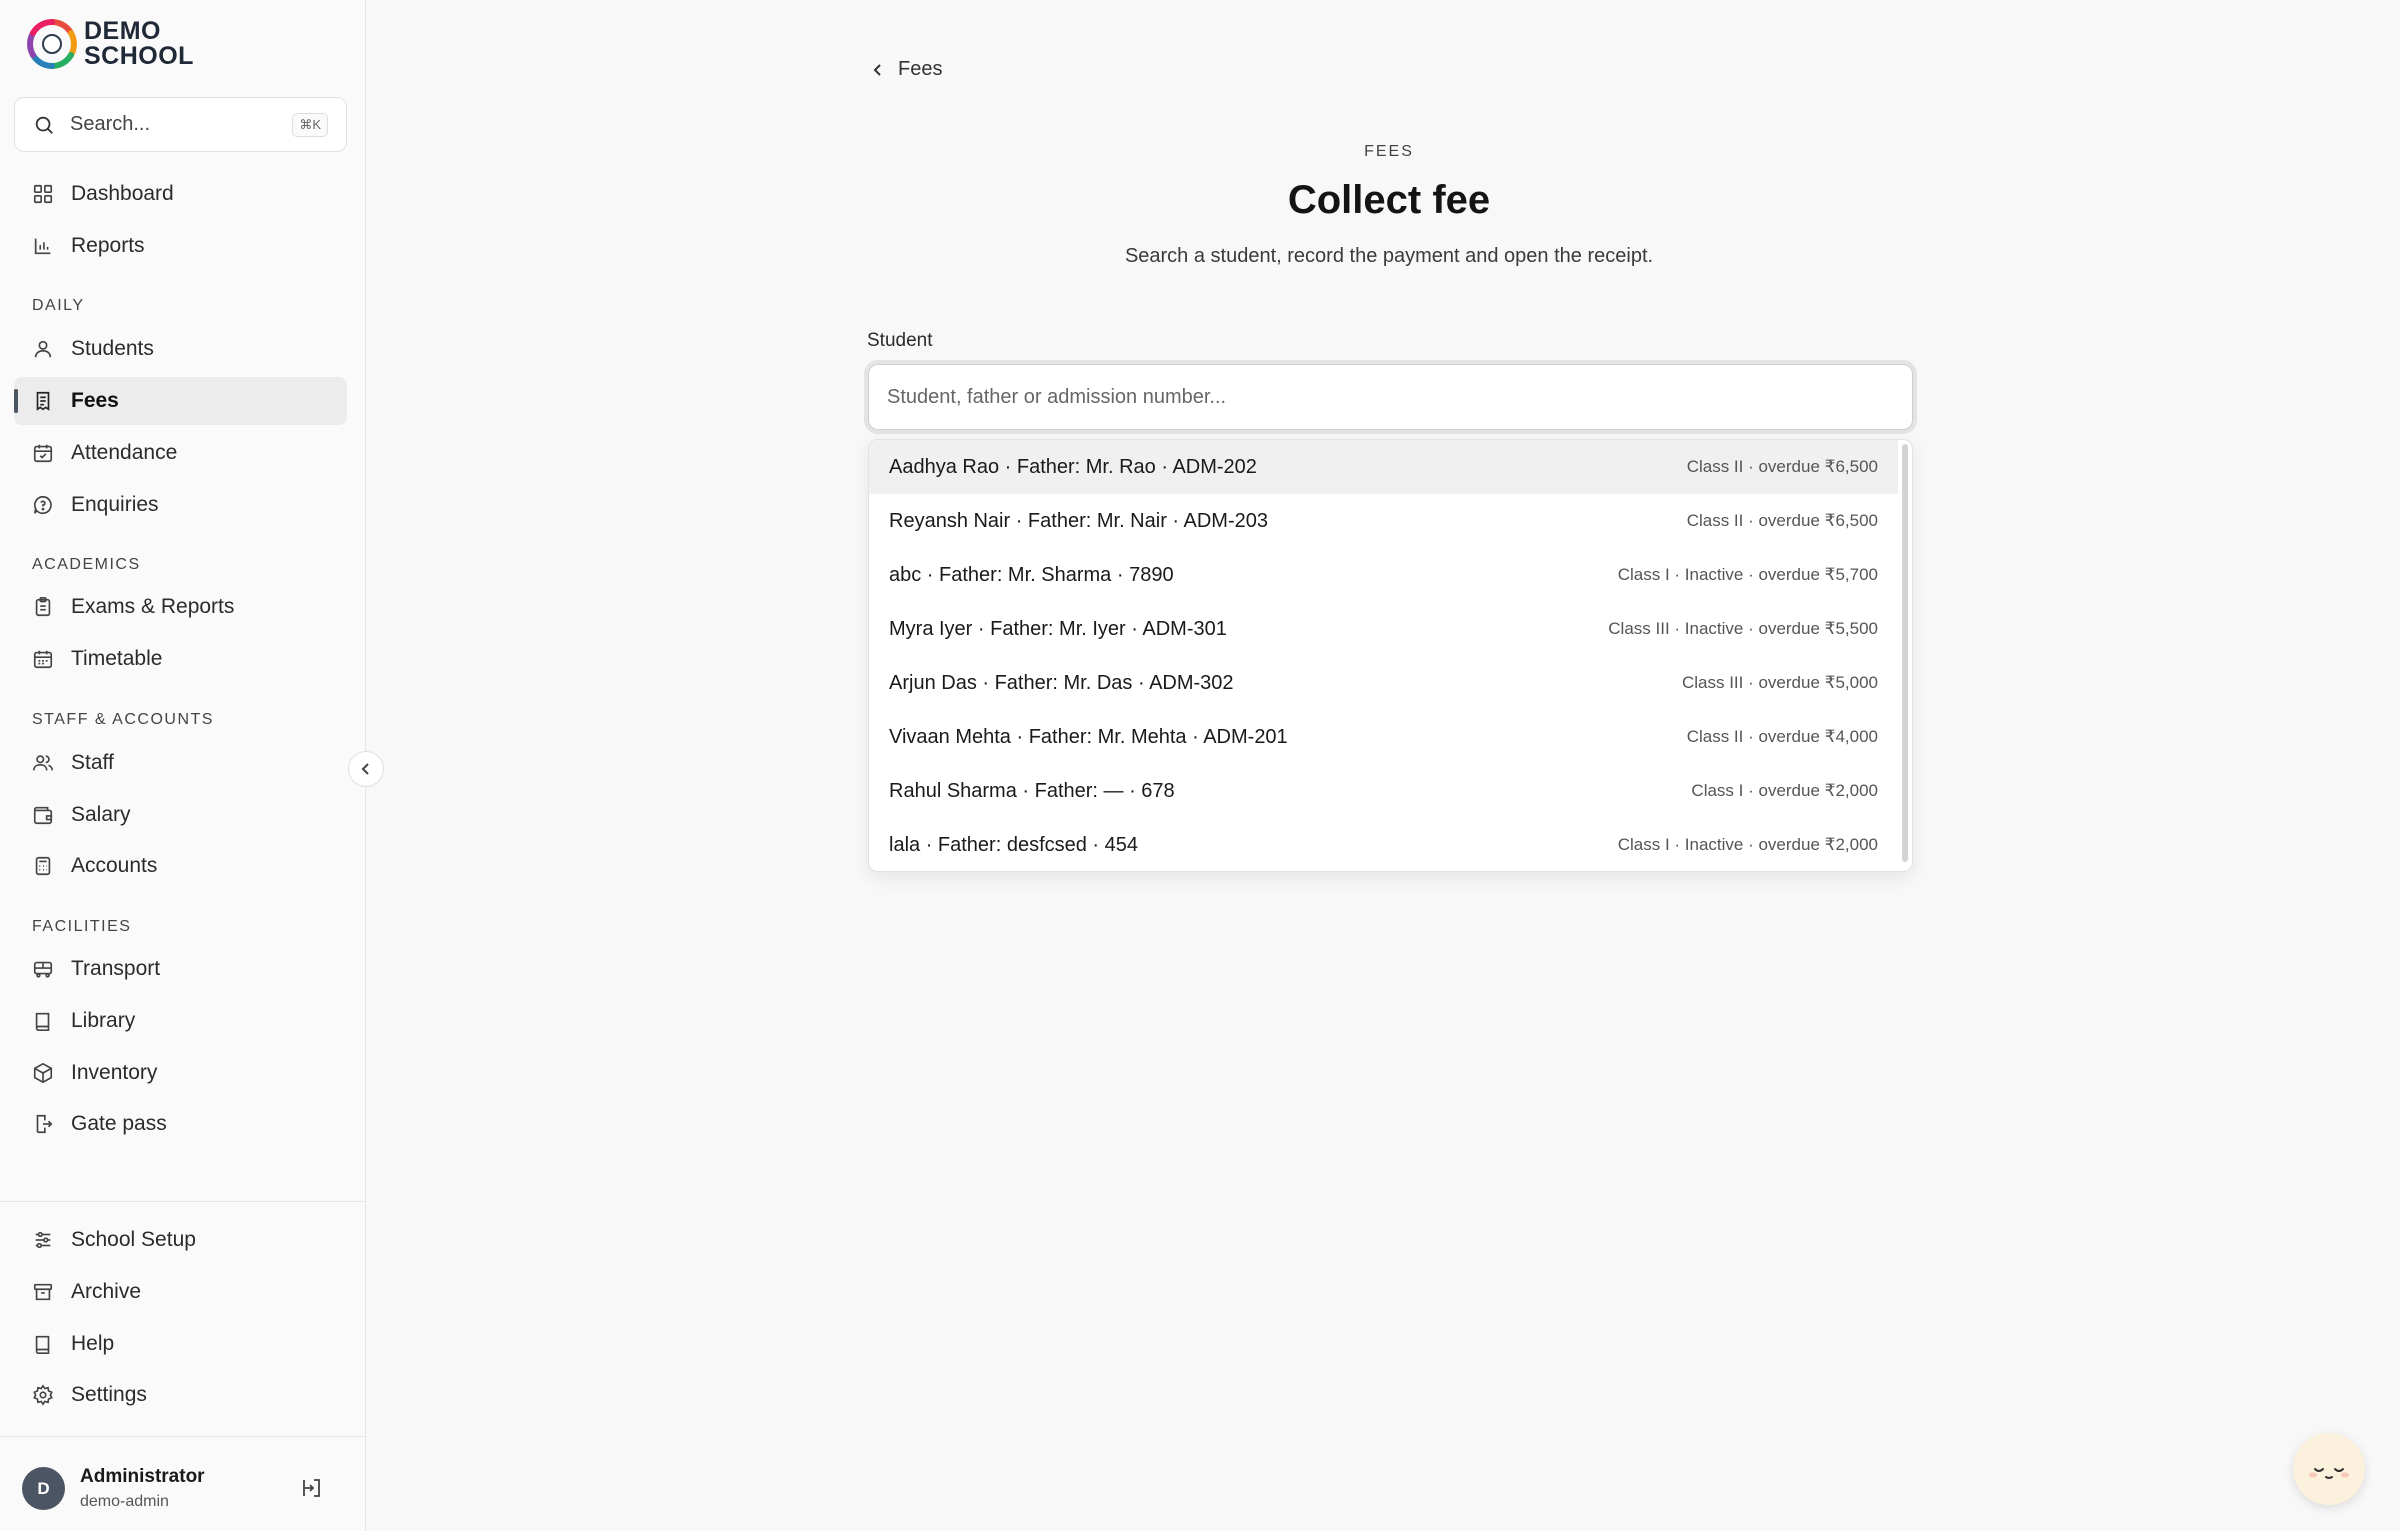 The width and height of the screenshot is (2400, 1531). I want to click on back-link: Fees, so click(906, 69).